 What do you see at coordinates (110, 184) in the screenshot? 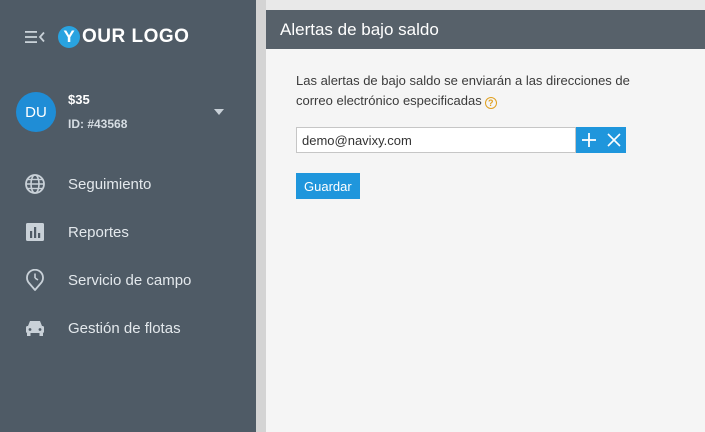
I see `sidebar-item-label: Seguimiento` at bounding box center [110, 184].